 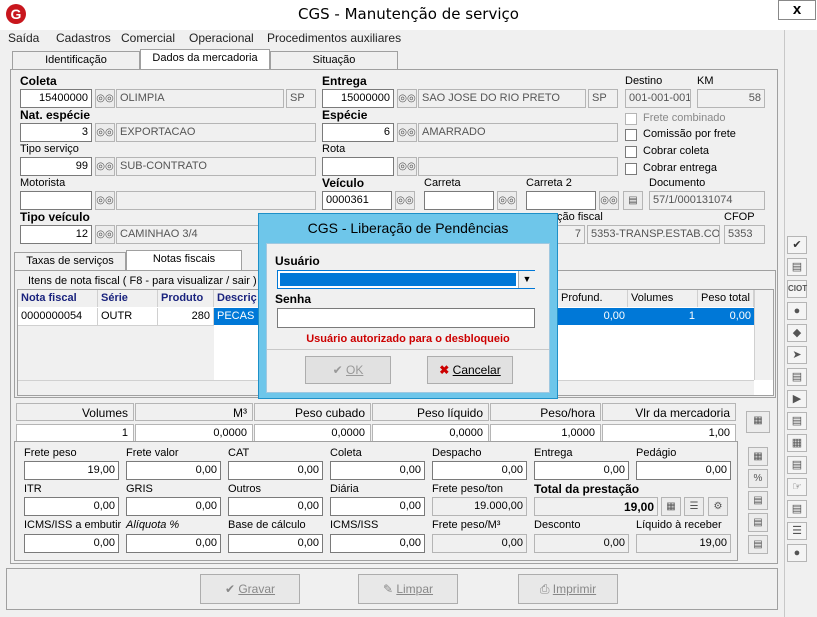 What do you see at coordinates (568, 589) in the screenshot?
I see `imprimir-button: ⎙ Imprimir` at bounding box center [568, 589].